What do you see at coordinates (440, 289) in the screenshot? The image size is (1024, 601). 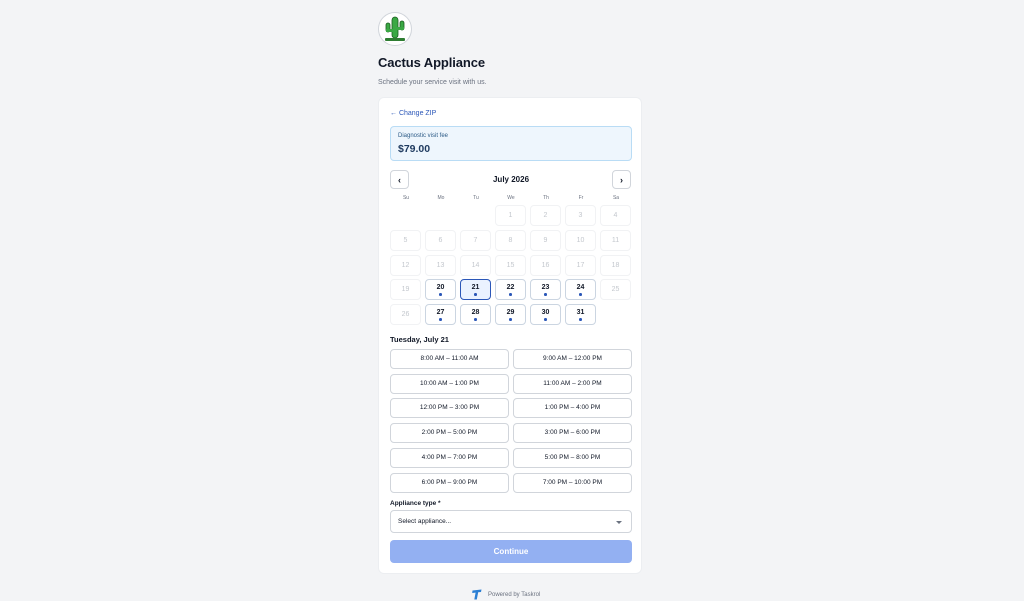 I see `calendar-day: 20` at bounding box center [440, 289].